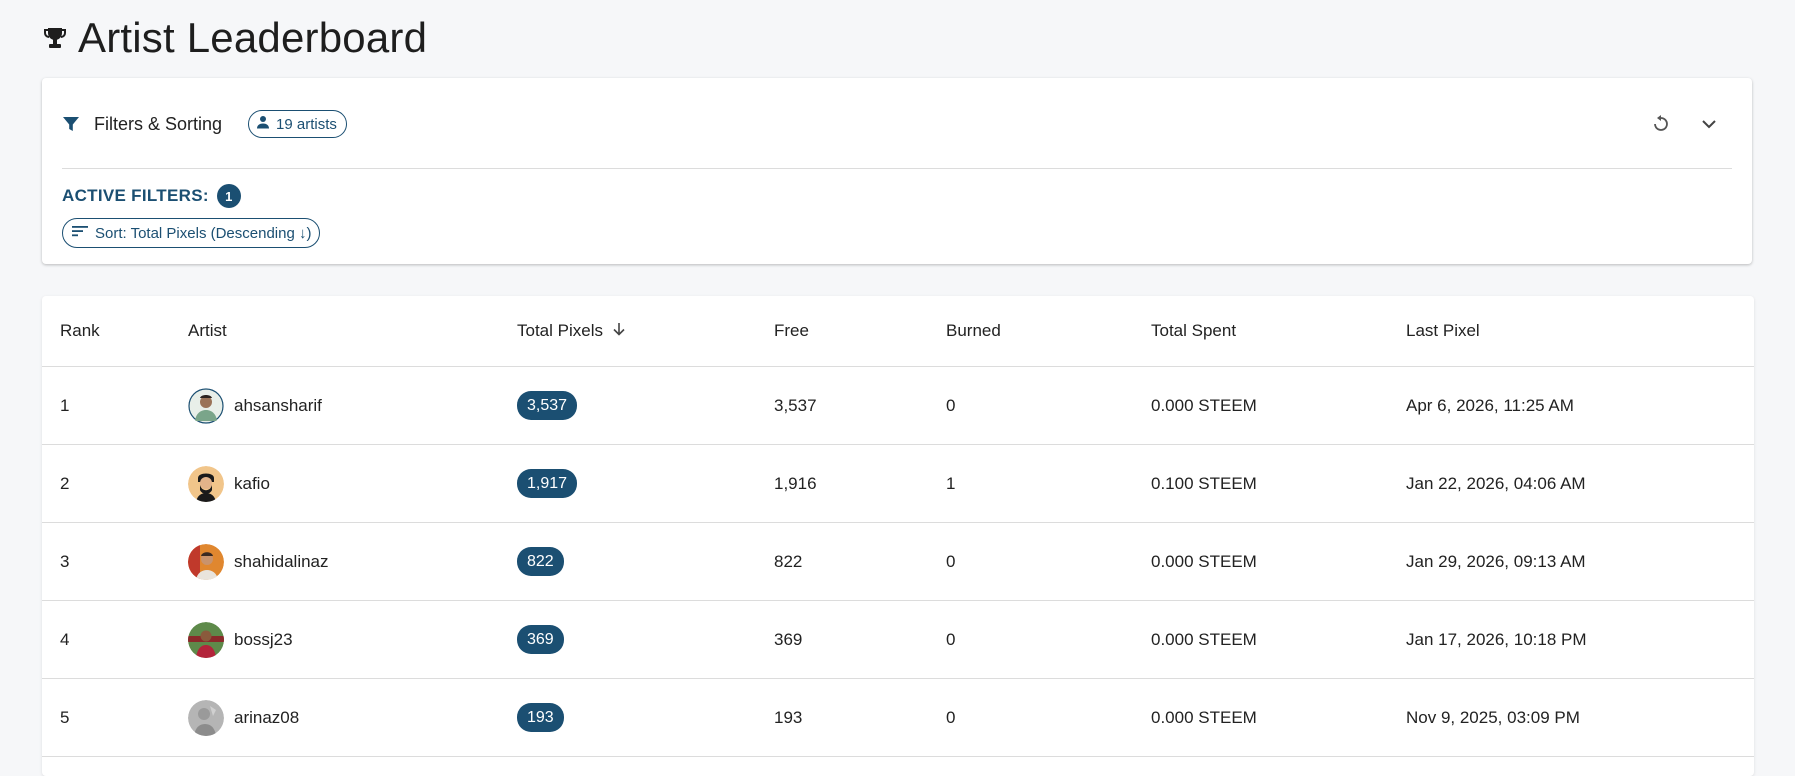 Image resolution: width=1795 pixels, height=776 pixels. I want to click on artist-cell: kafio, so click(352, 483).